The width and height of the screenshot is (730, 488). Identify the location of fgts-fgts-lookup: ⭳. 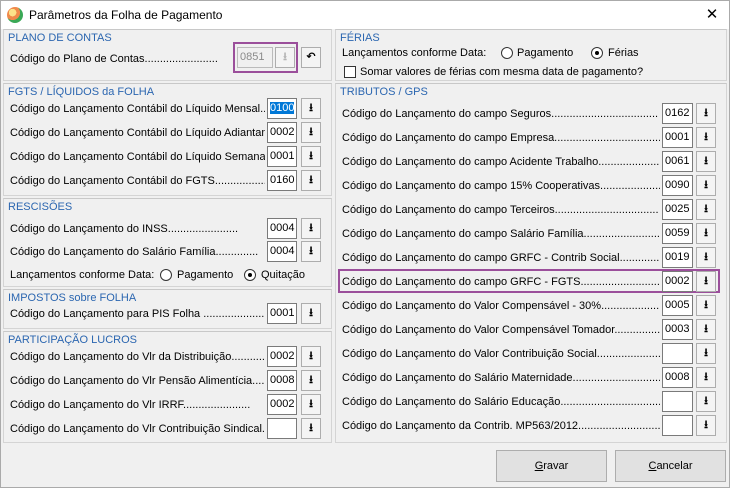
(311, 180).